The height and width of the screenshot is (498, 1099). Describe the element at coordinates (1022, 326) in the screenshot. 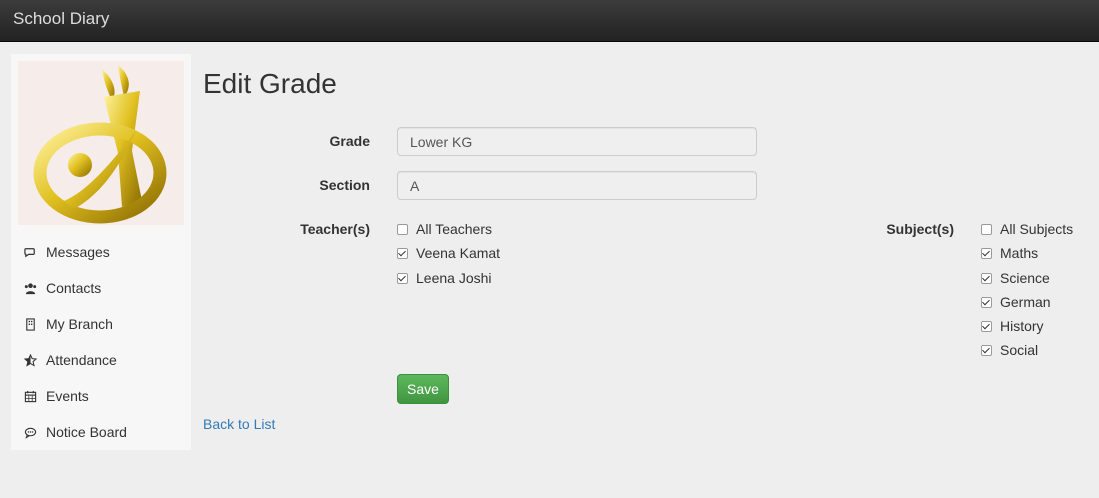

I see `checkbox-label: History` at that location.